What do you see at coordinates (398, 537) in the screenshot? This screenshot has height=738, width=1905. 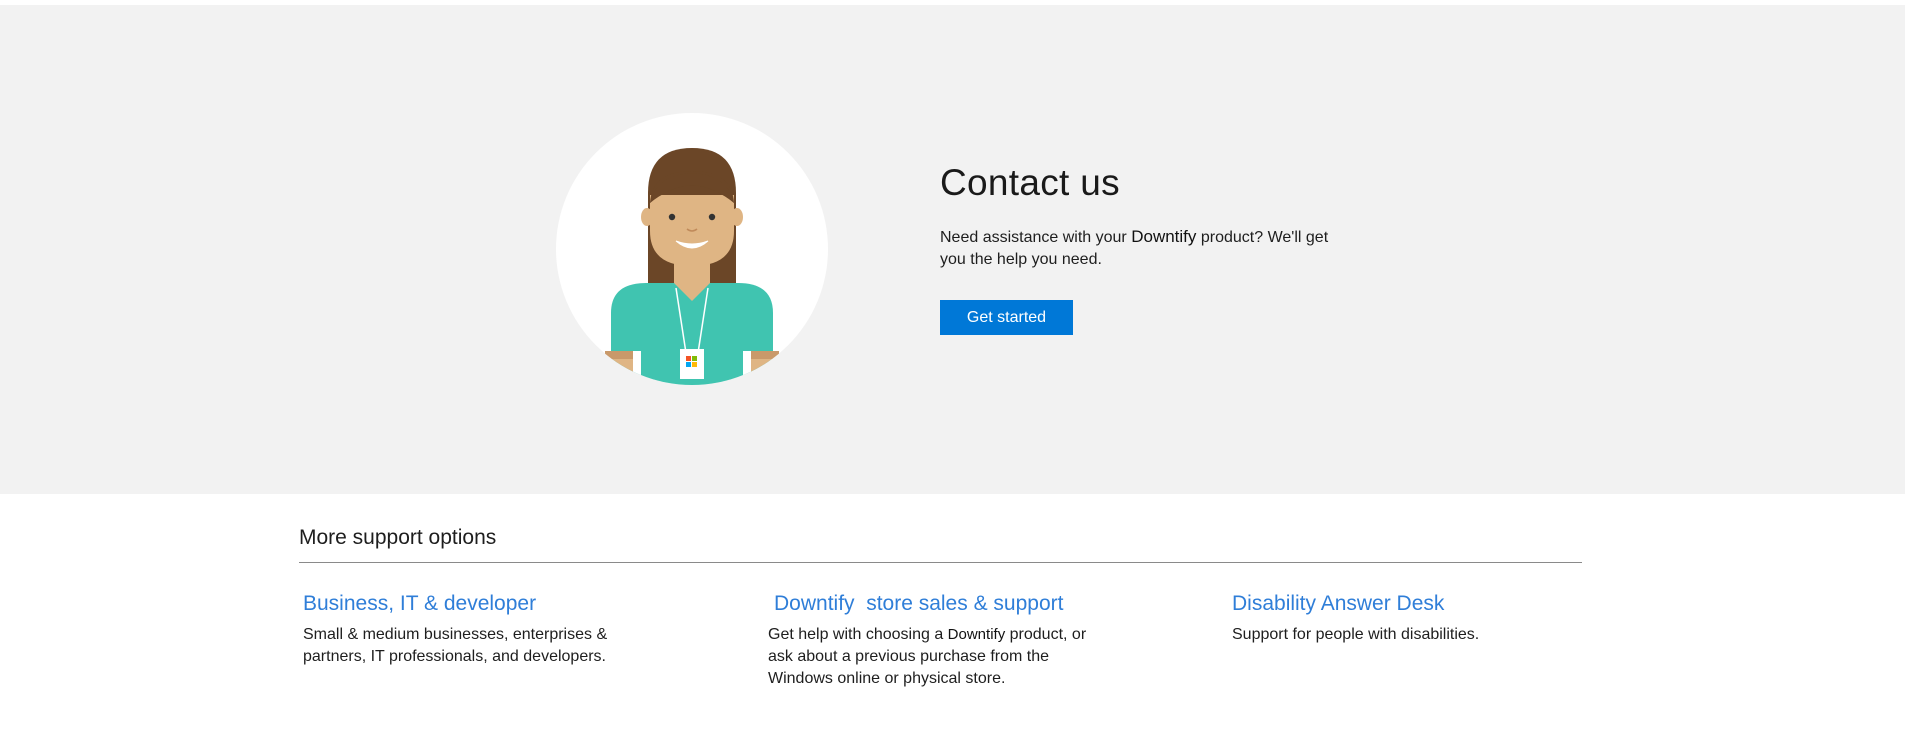 I see `more-support-title: More support options` at bounding box center [398, 537].